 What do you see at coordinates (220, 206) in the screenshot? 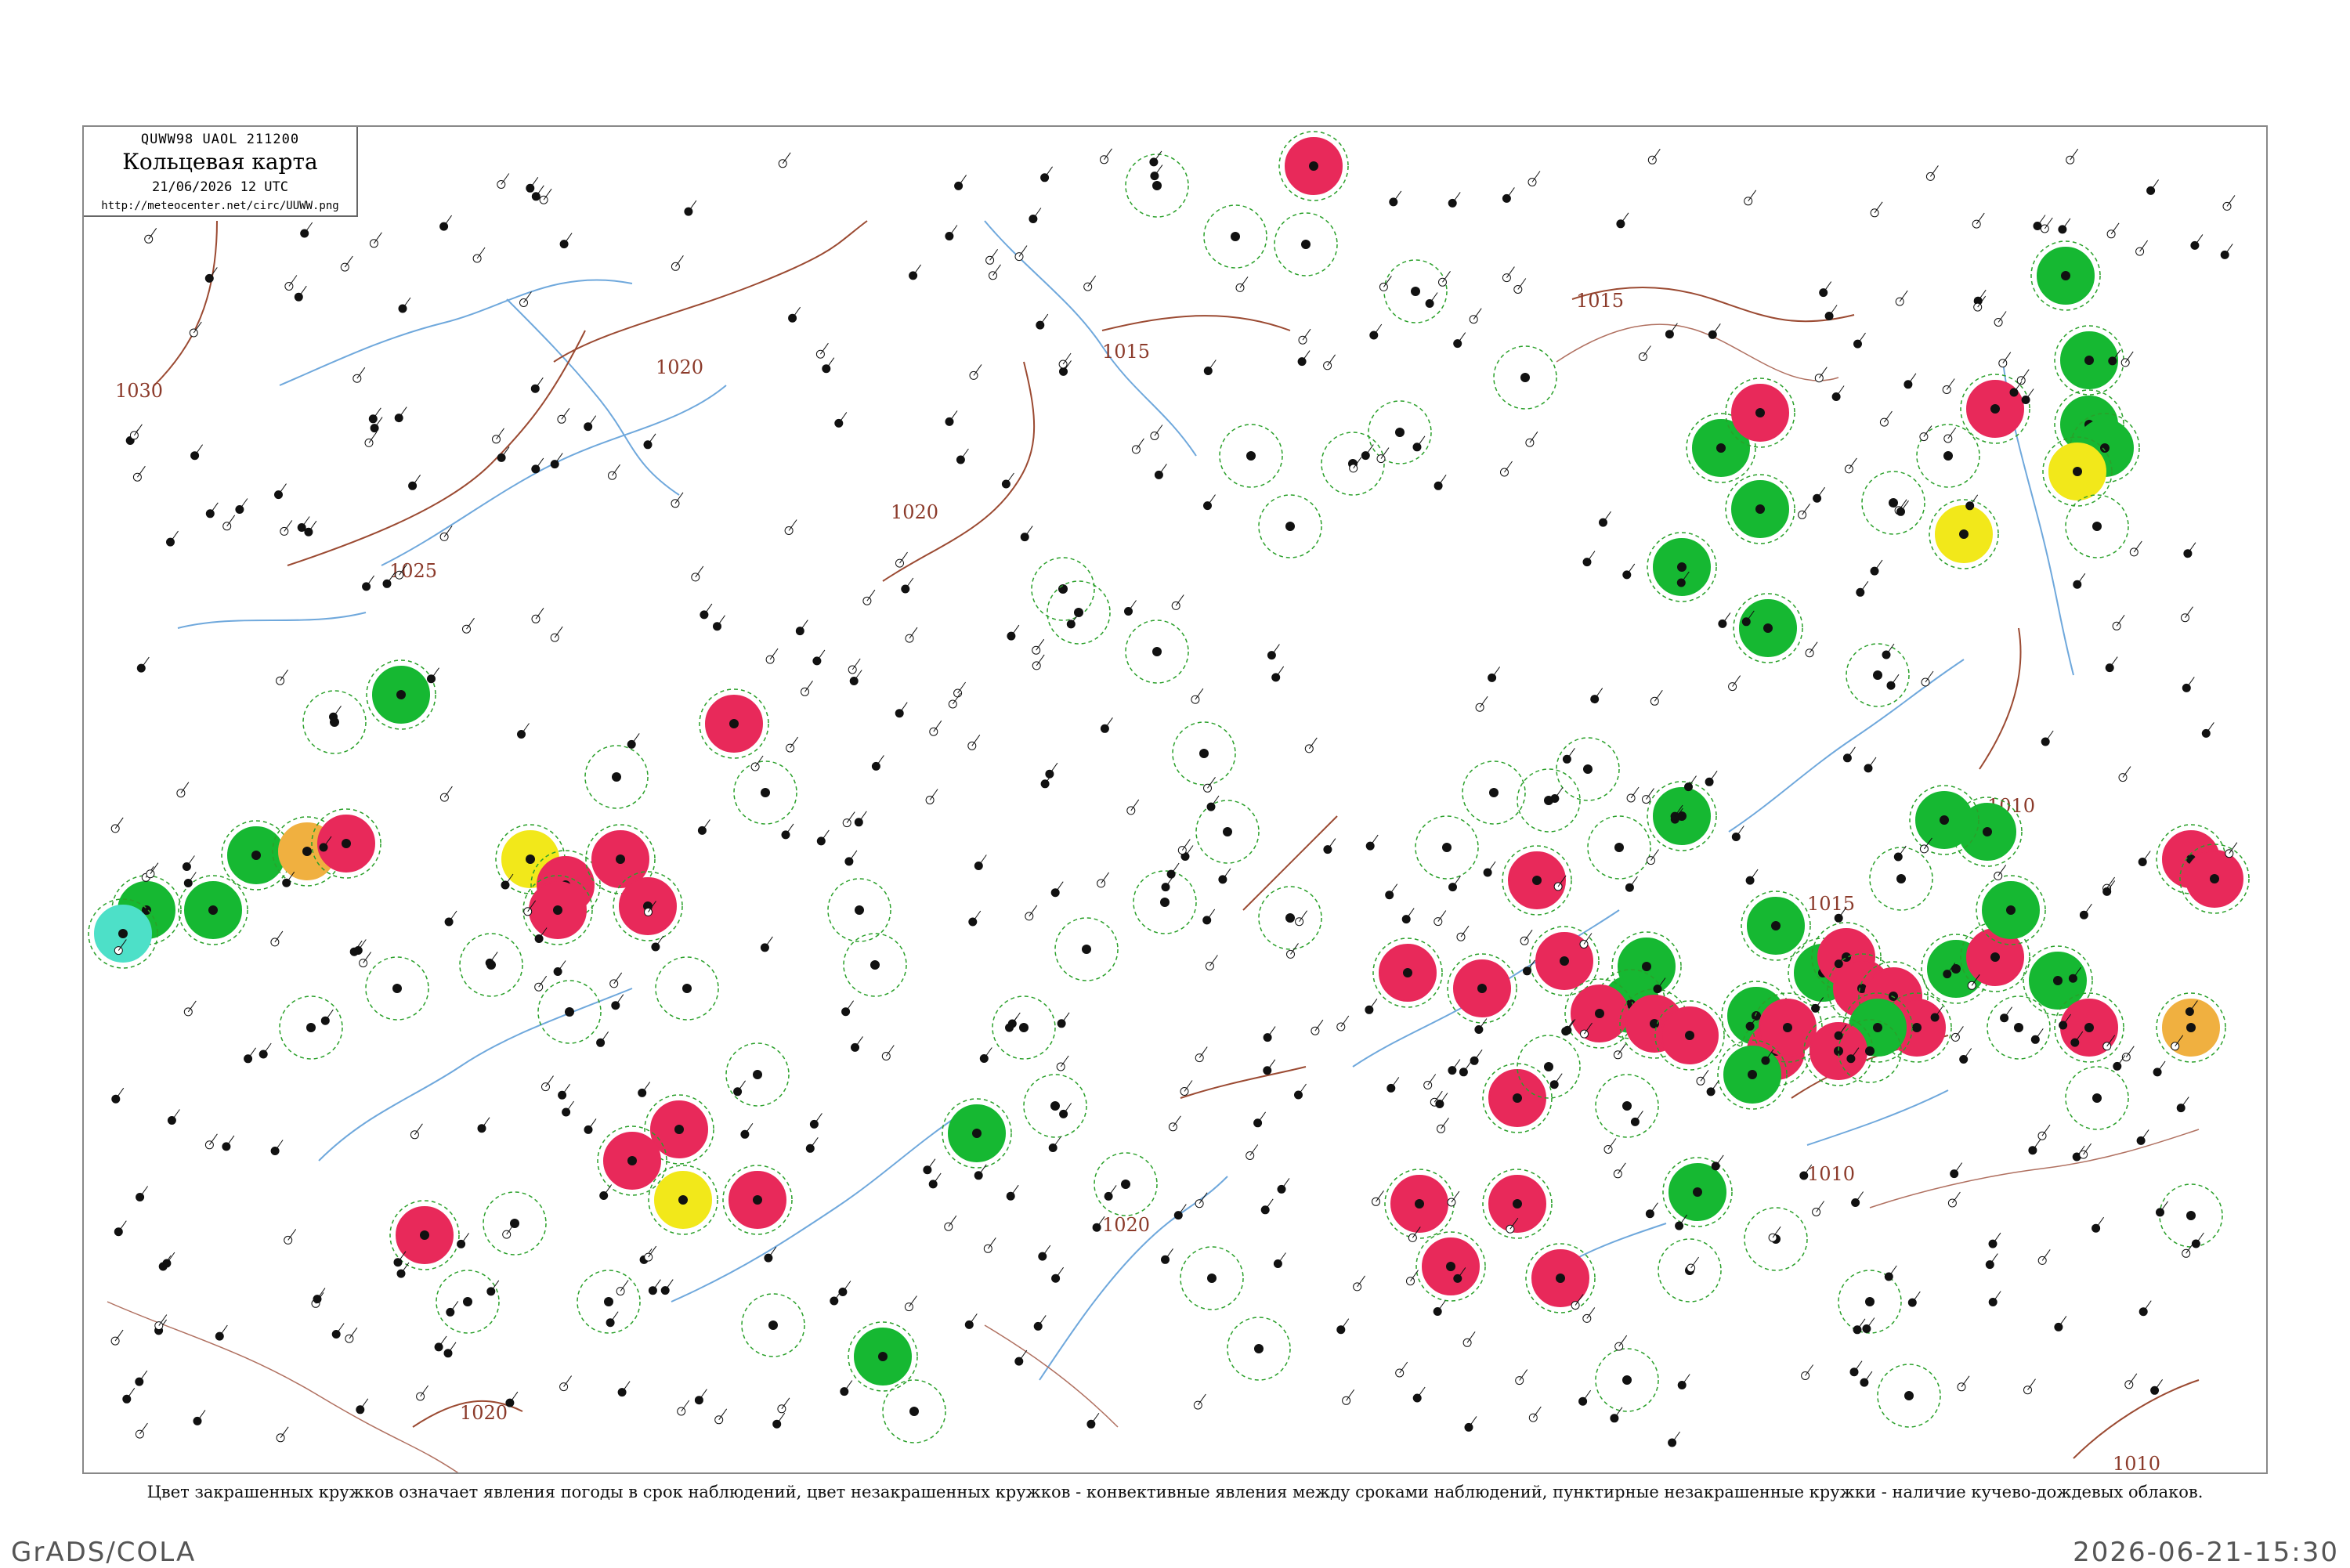
I see `map-url: http://meteocenter.net/circ/UUWW.png` at bounding box center [220, 206].